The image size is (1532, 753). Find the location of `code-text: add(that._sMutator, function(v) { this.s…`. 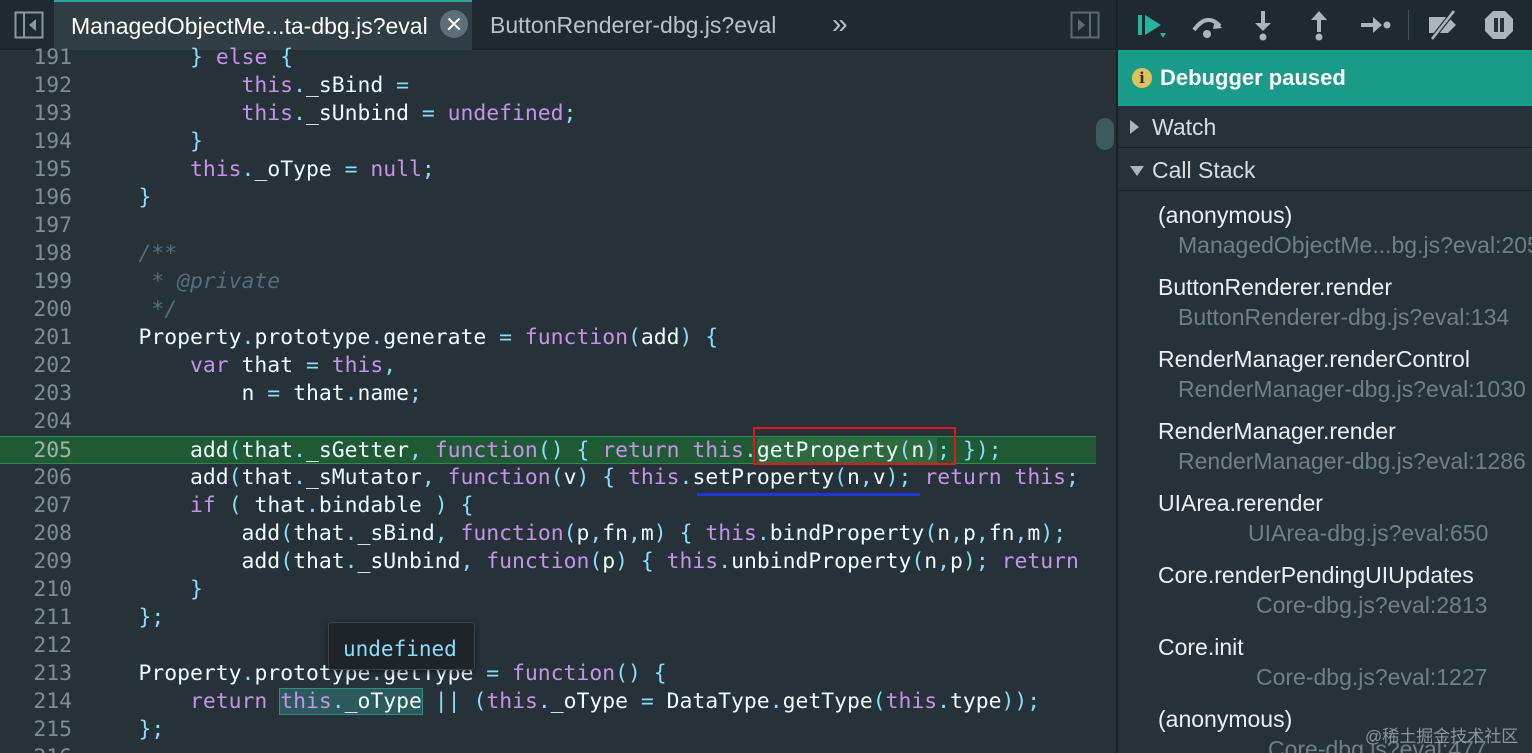

code-text: add(that._sMutator, function(v) { this.s… is located at coordinates (583, 478).